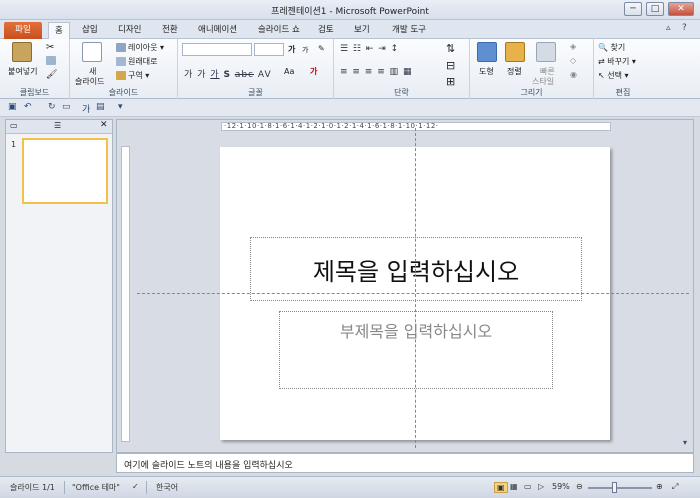 Image resolution: width=700 pixels, height=498 pixels. I want to click on slideshow-view-icon: ▷, so click(541, 486).